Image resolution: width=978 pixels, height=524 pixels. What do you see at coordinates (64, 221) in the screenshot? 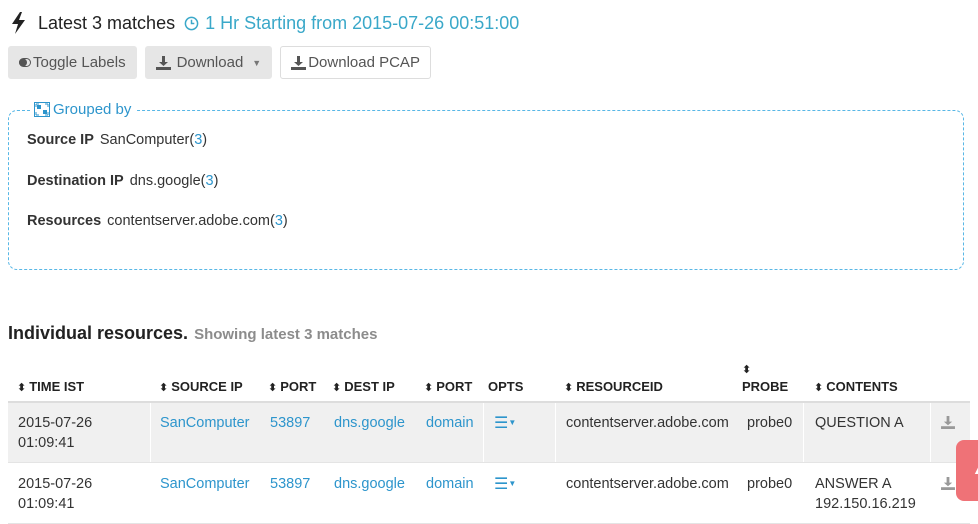
I see `group-label: Resources` at bounding box center [64, 221].